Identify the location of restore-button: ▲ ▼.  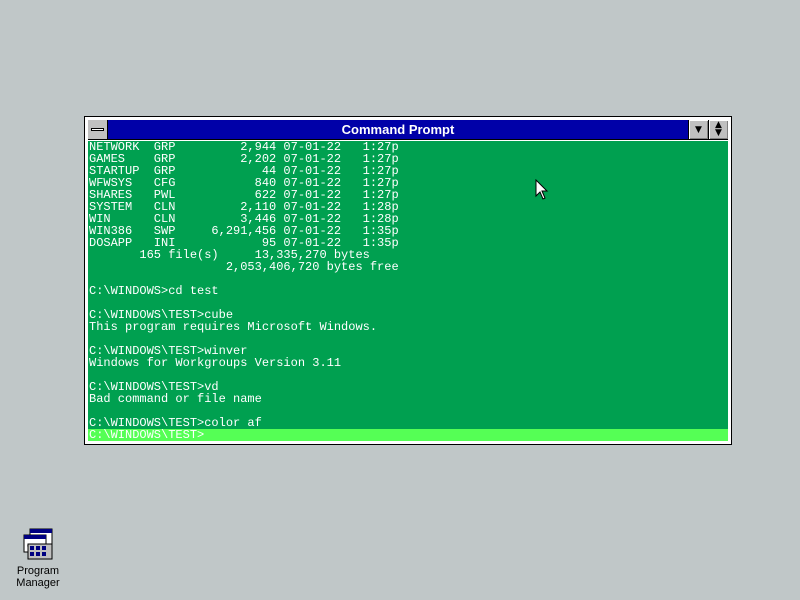
(718, 129).